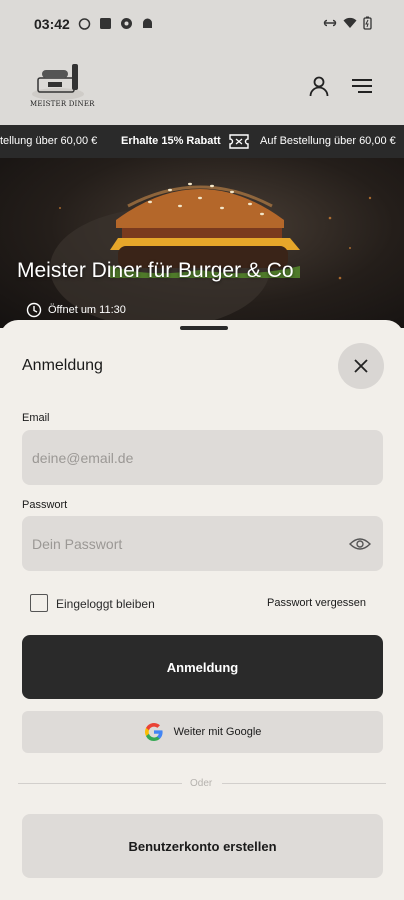 This screenshot has width=404, height=900. Describe the element at coordinates (217, 732) in the screenshot. I see `google-button-label: Weiter mit Google` at that location.